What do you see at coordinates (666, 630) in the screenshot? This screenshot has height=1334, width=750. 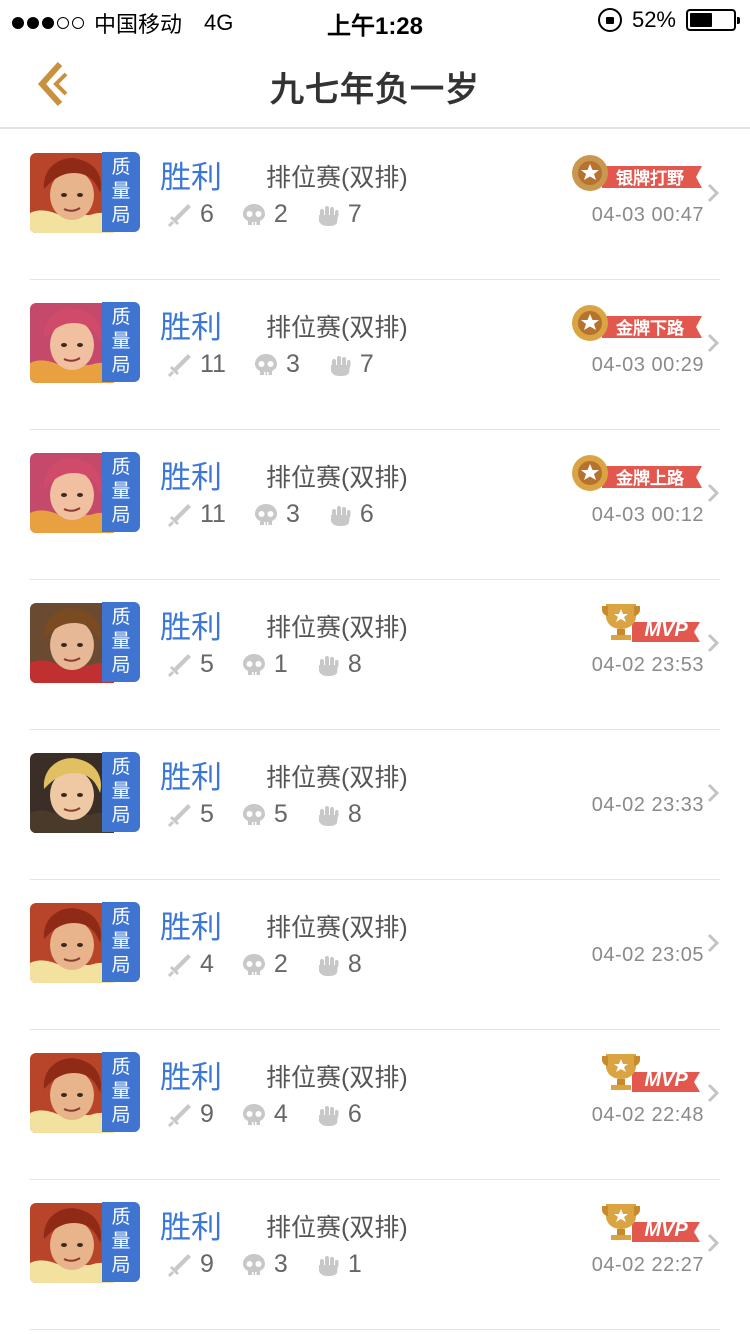 I see `svg-text: MVP` at bounding box center [666, 630].